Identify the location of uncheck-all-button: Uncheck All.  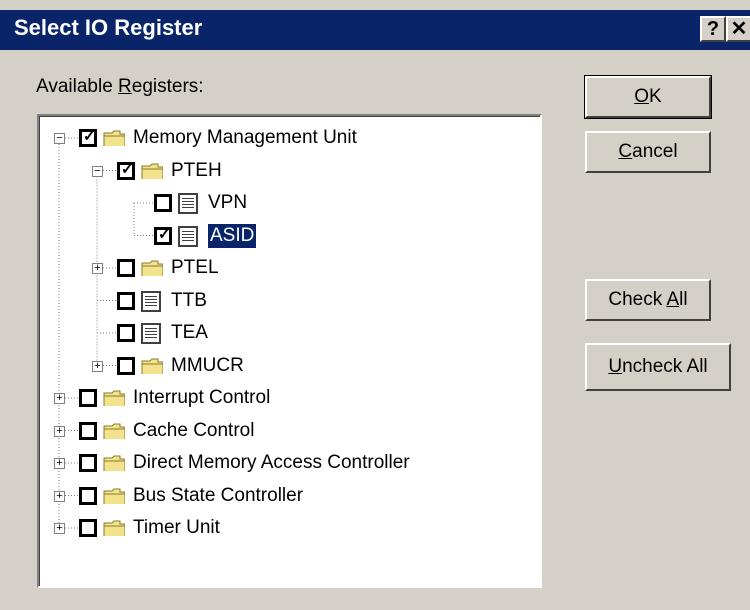
(658, 367).